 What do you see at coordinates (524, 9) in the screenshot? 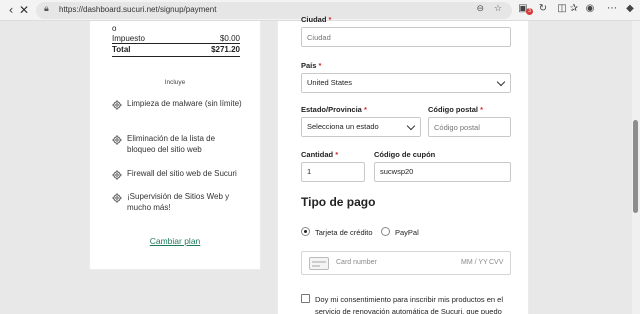
I see `extension-icon: ▣ 3` at bounding box center [524, 9].